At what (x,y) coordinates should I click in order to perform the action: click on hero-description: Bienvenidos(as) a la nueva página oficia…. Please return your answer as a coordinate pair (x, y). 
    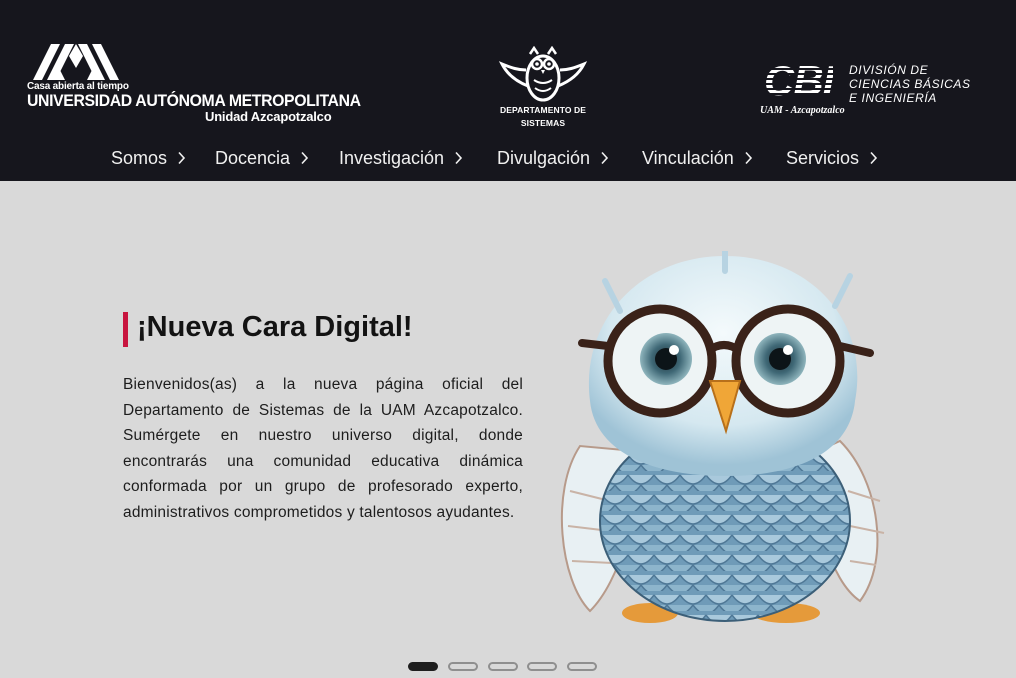
    Looking at the image, I should click on (323, 448).